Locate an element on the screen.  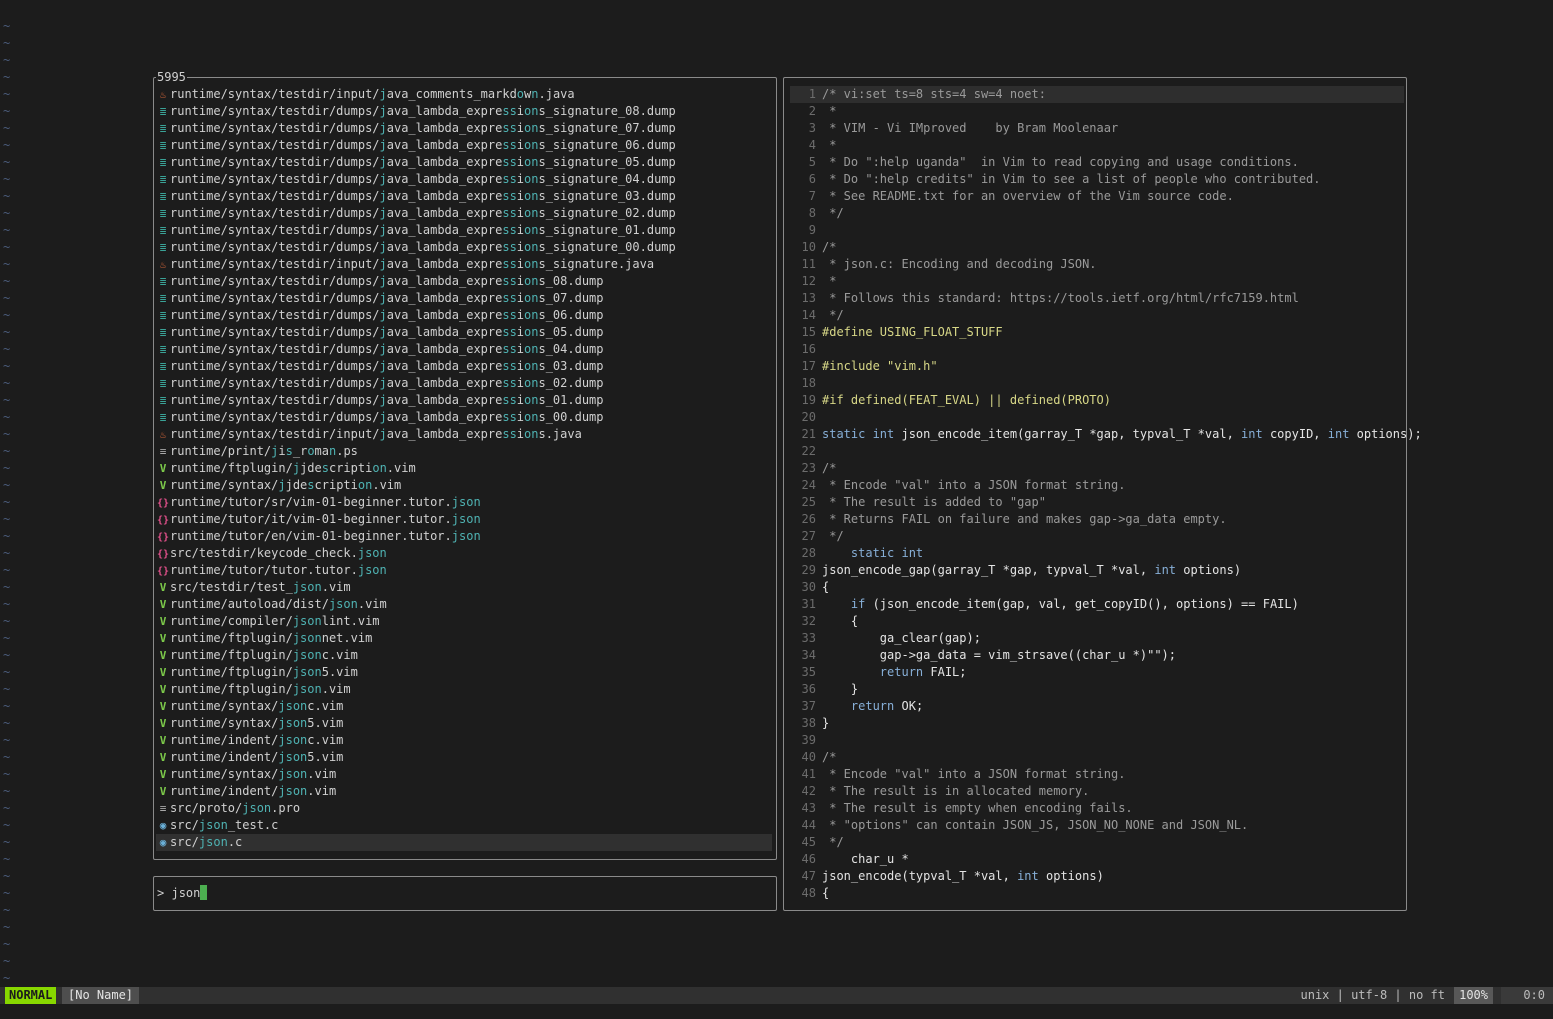
result-row: Vruntime/indent/json5.vim is located at coordinates (464, 757).